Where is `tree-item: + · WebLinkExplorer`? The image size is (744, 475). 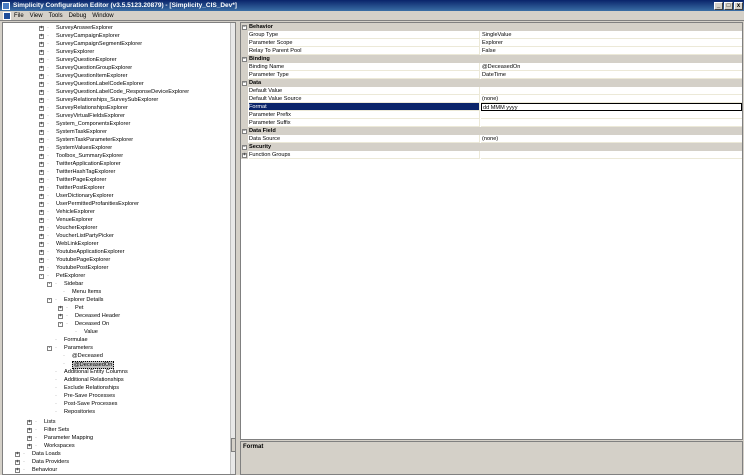
tree-item: + · WebLinkExplorer is located at coordinates (116, 244).